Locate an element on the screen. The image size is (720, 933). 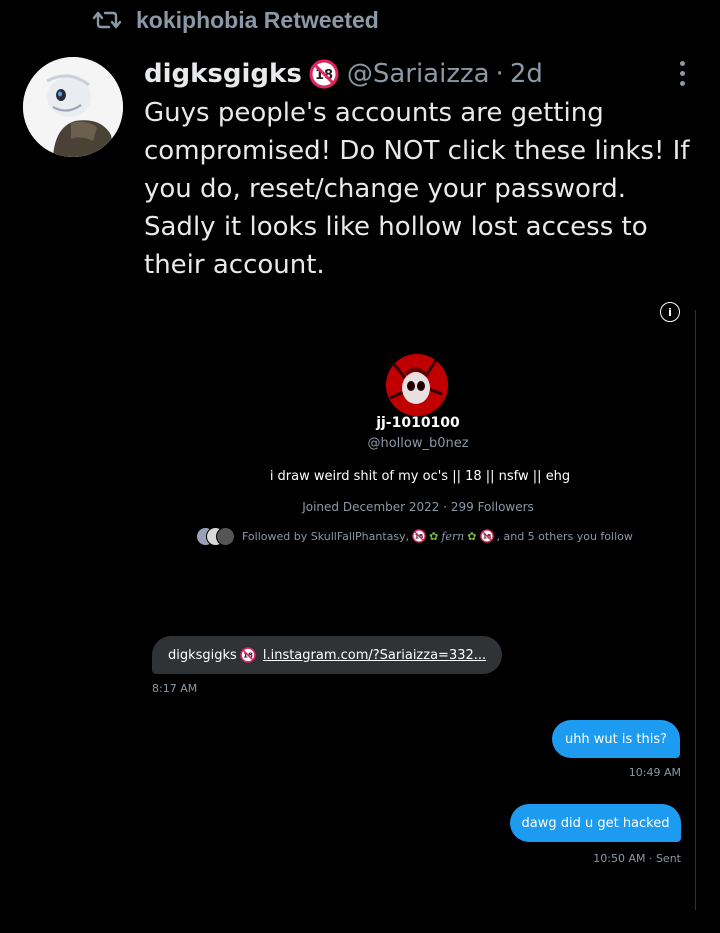
message-timestamp: 10:49 AM is located at coordinates (654, 772).